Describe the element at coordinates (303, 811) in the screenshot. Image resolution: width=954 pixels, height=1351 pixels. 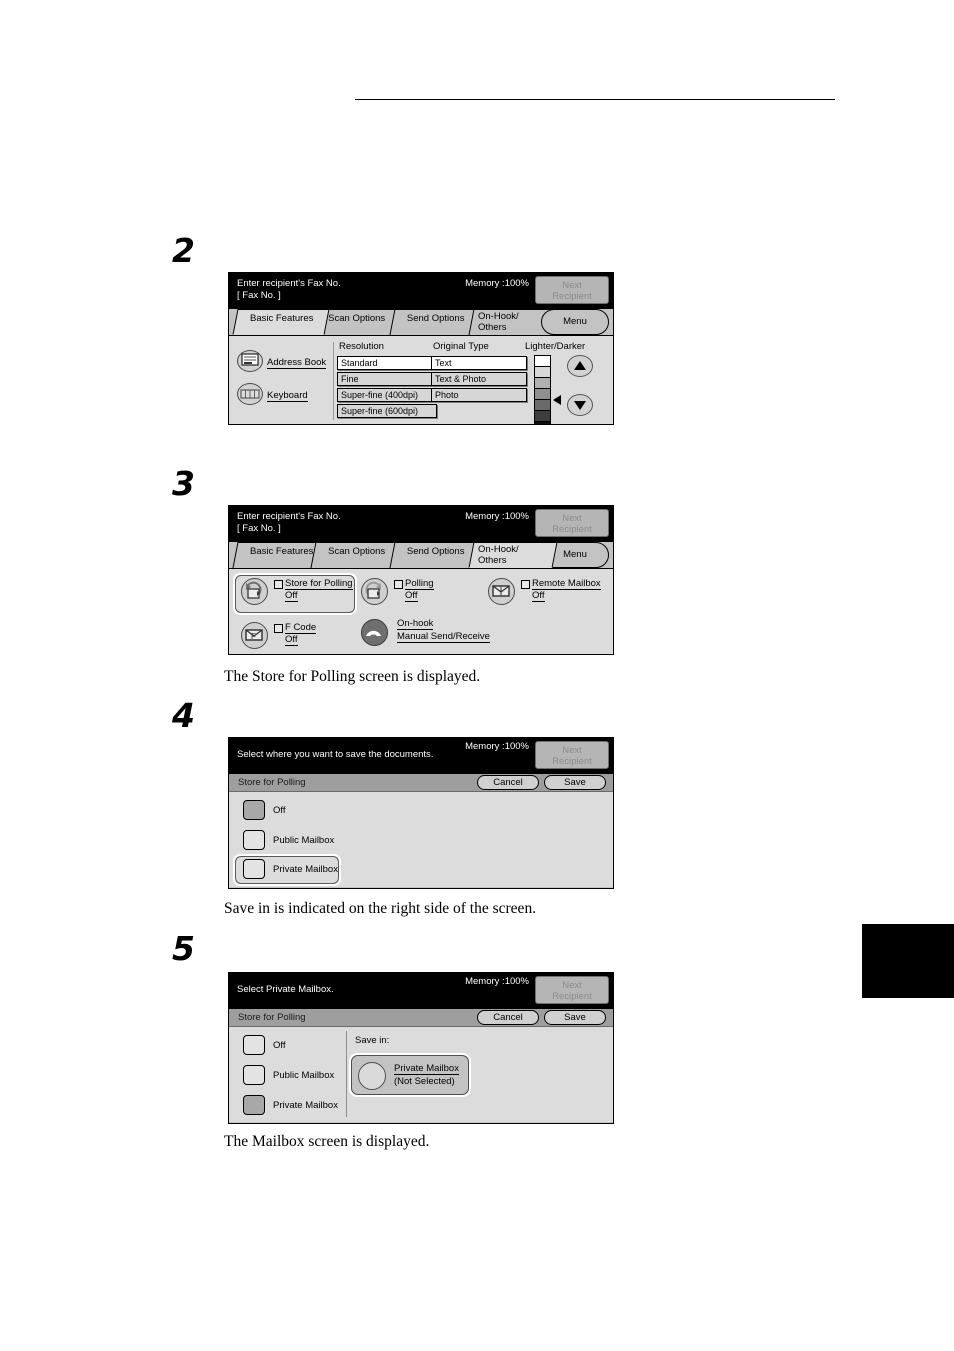
I see `destination-option-off: Off` at that location.